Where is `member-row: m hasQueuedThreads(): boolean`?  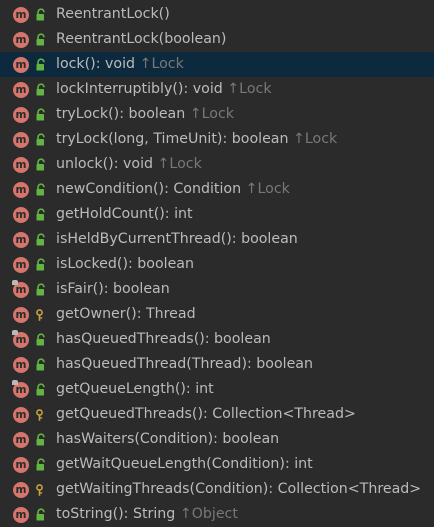
member-row: m hasQueuedThreads(): boolean is located at coordinates (217, 339).